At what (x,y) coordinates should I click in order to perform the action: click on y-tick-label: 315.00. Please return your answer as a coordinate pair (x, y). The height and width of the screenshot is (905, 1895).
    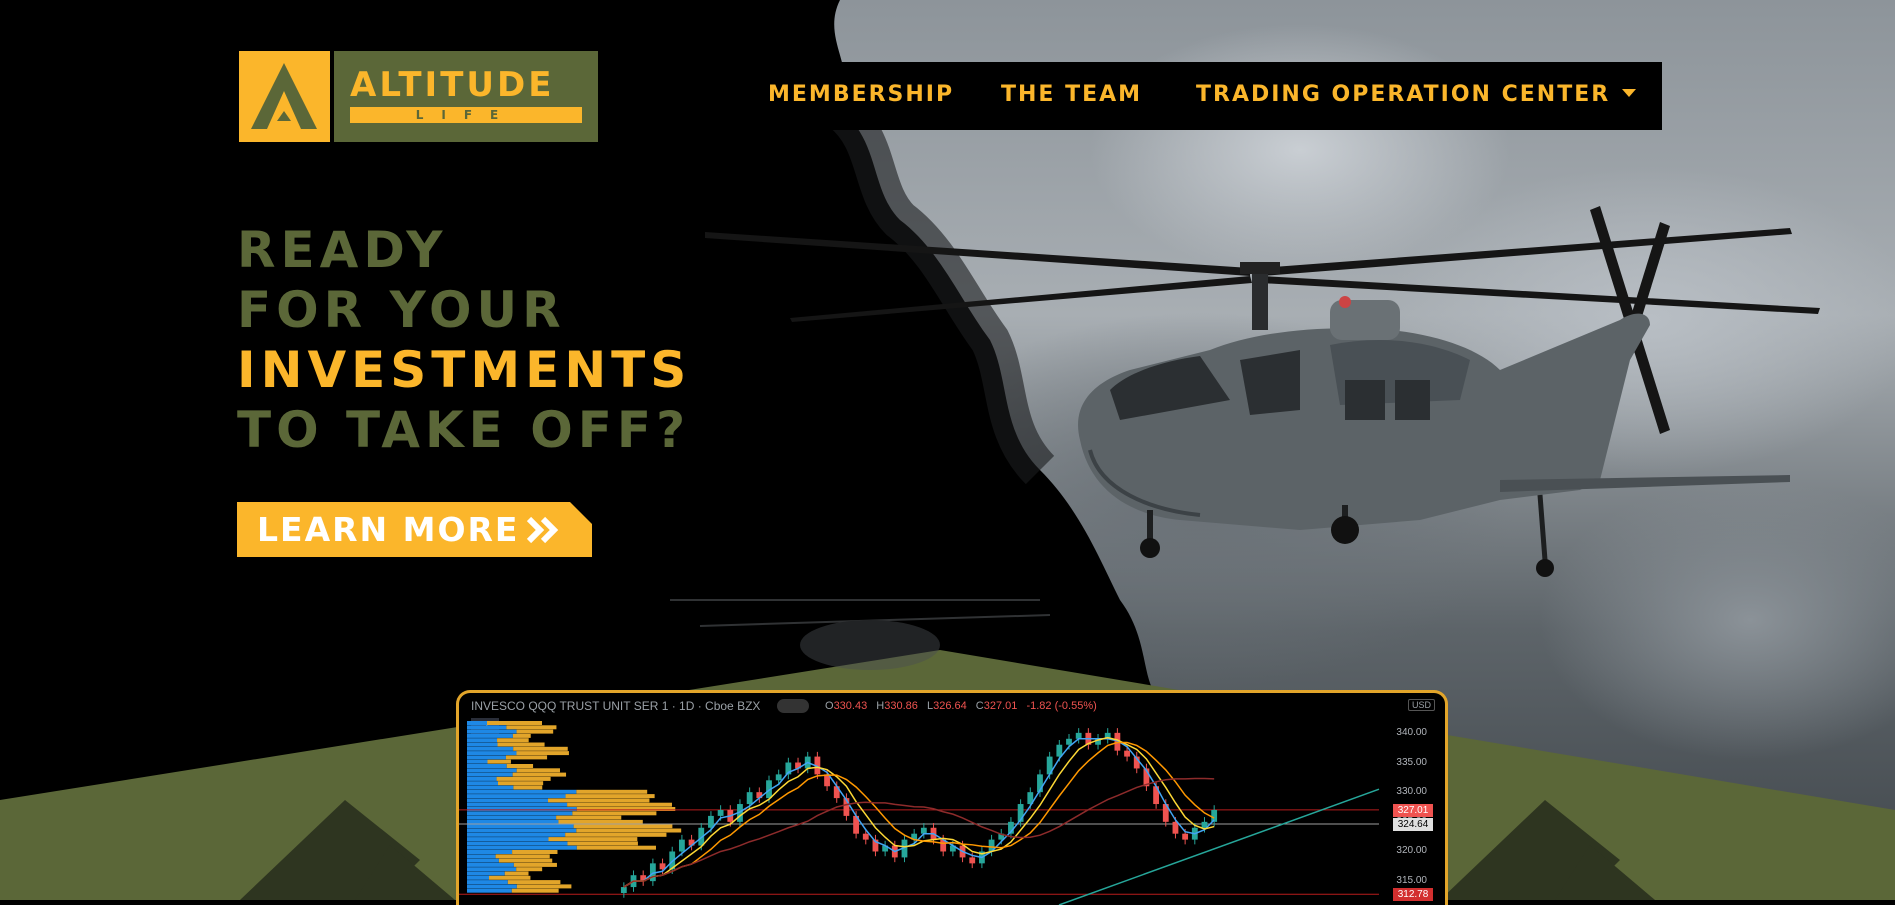
    Looking at the image, I should click on (1411, 881).